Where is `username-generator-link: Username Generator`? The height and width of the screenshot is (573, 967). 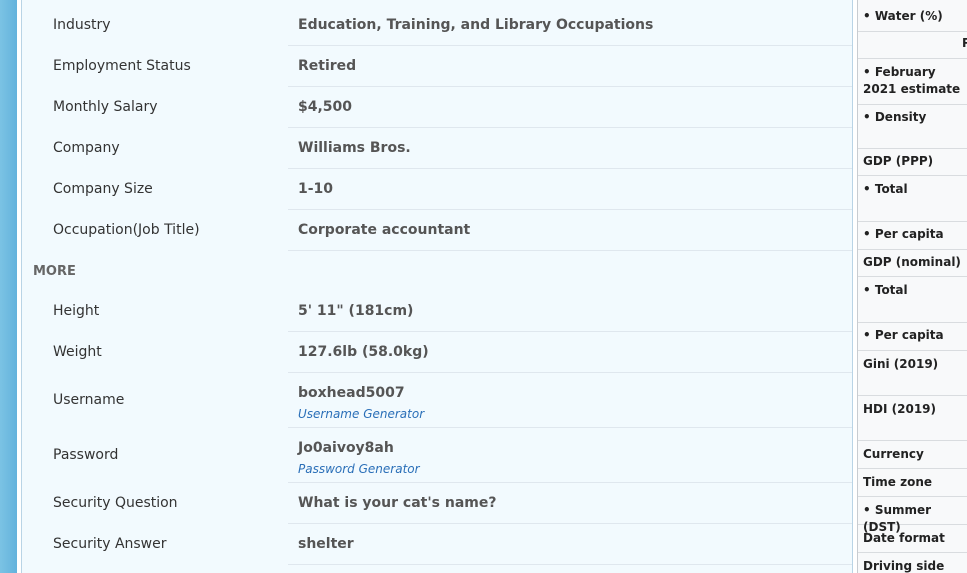
username-generator-link: Username Generator is located at coordinates (361, 414).